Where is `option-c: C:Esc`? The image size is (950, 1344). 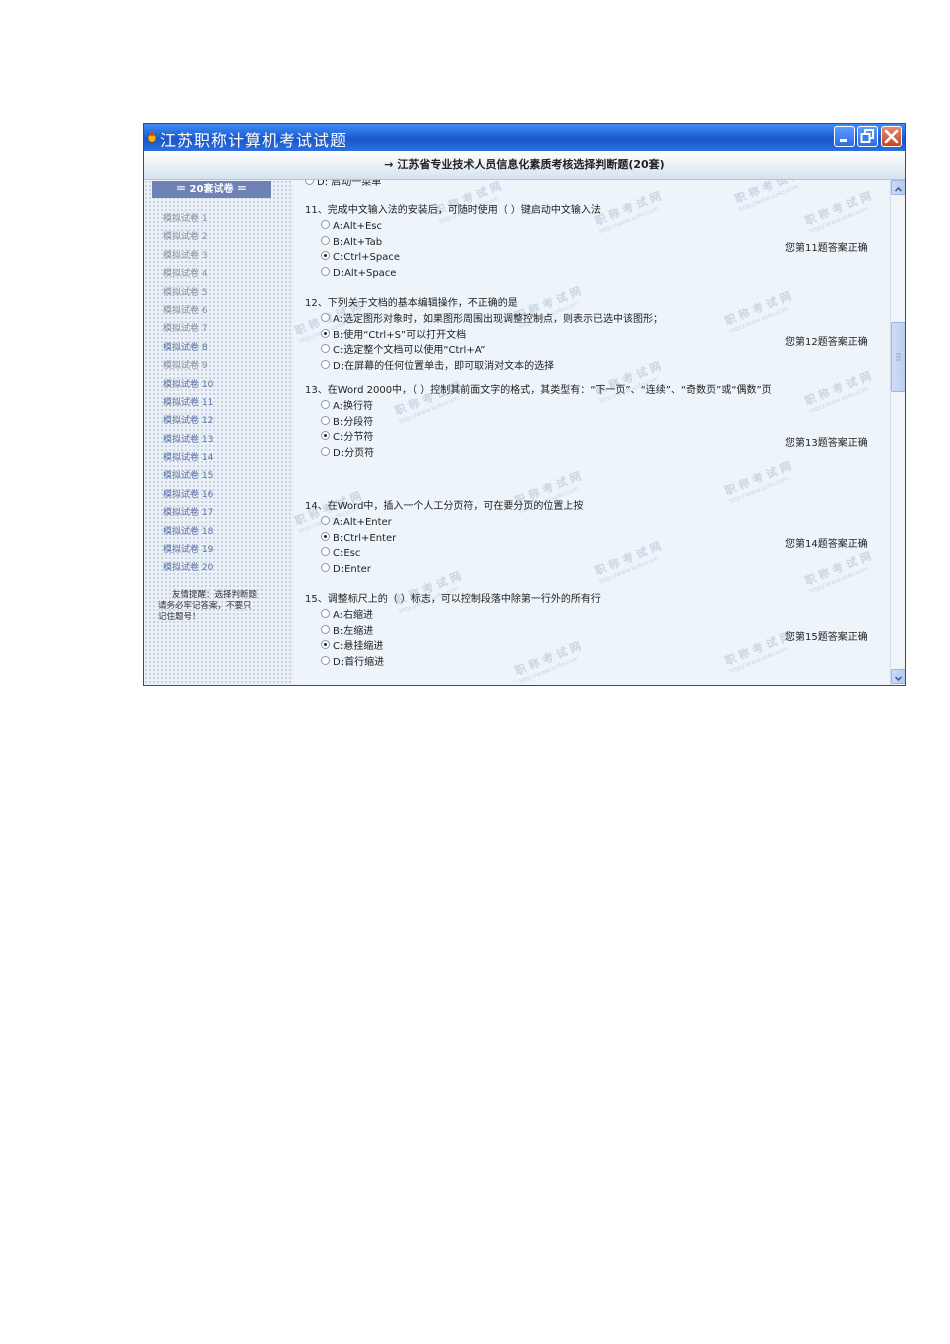 option-c: C:Esc is located at coordinates (563, 554).